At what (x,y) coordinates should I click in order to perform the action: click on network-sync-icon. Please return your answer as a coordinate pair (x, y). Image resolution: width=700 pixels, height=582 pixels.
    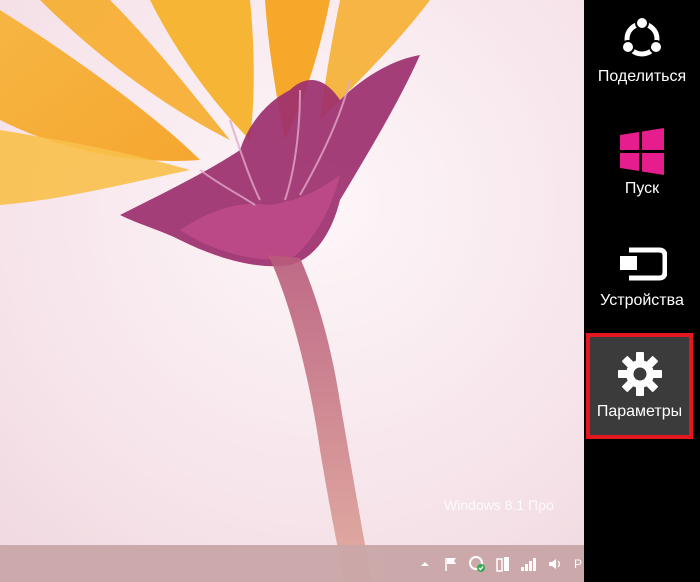
    Looking at the image, I should click on (477, 564).